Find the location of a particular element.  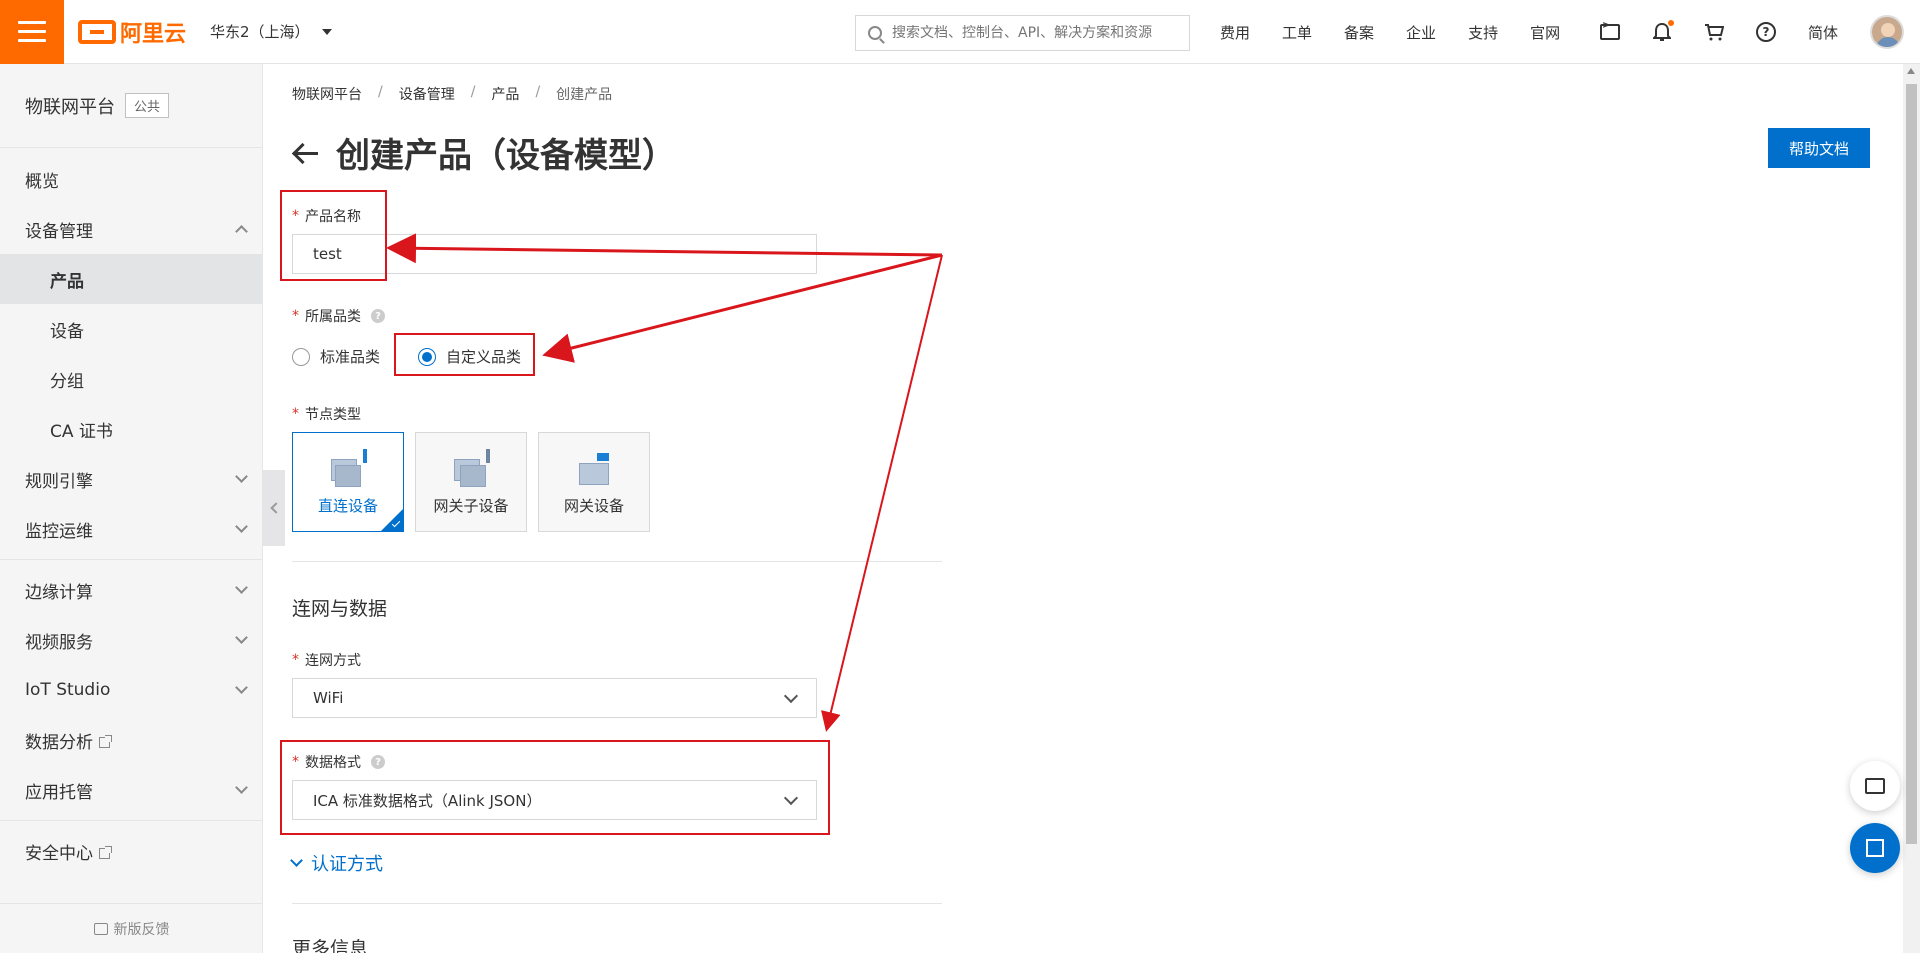

scrollbar is located at coordinates (1911, 508).